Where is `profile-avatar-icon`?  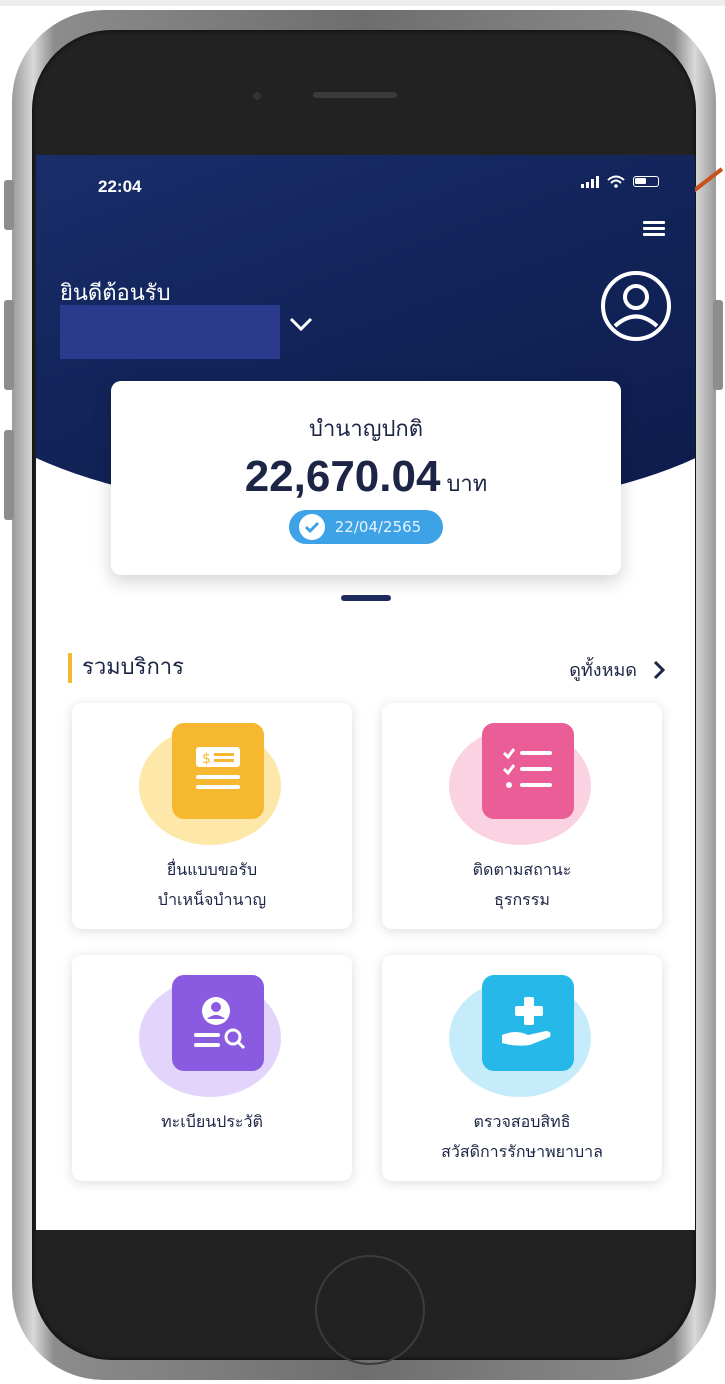 profile-avatar-icon is located at coordinates (636, 306).